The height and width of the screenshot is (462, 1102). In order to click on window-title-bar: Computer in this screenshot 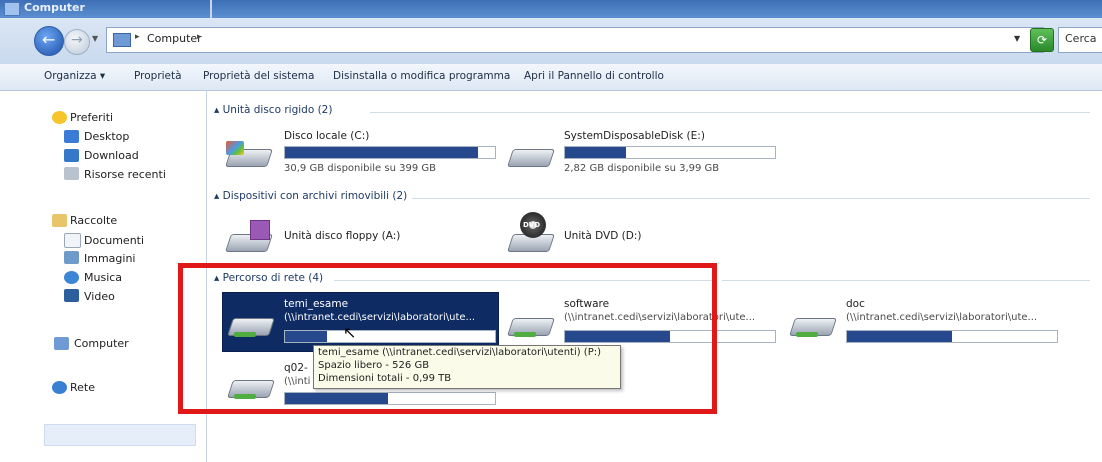, I will do `click(551, 9)`.